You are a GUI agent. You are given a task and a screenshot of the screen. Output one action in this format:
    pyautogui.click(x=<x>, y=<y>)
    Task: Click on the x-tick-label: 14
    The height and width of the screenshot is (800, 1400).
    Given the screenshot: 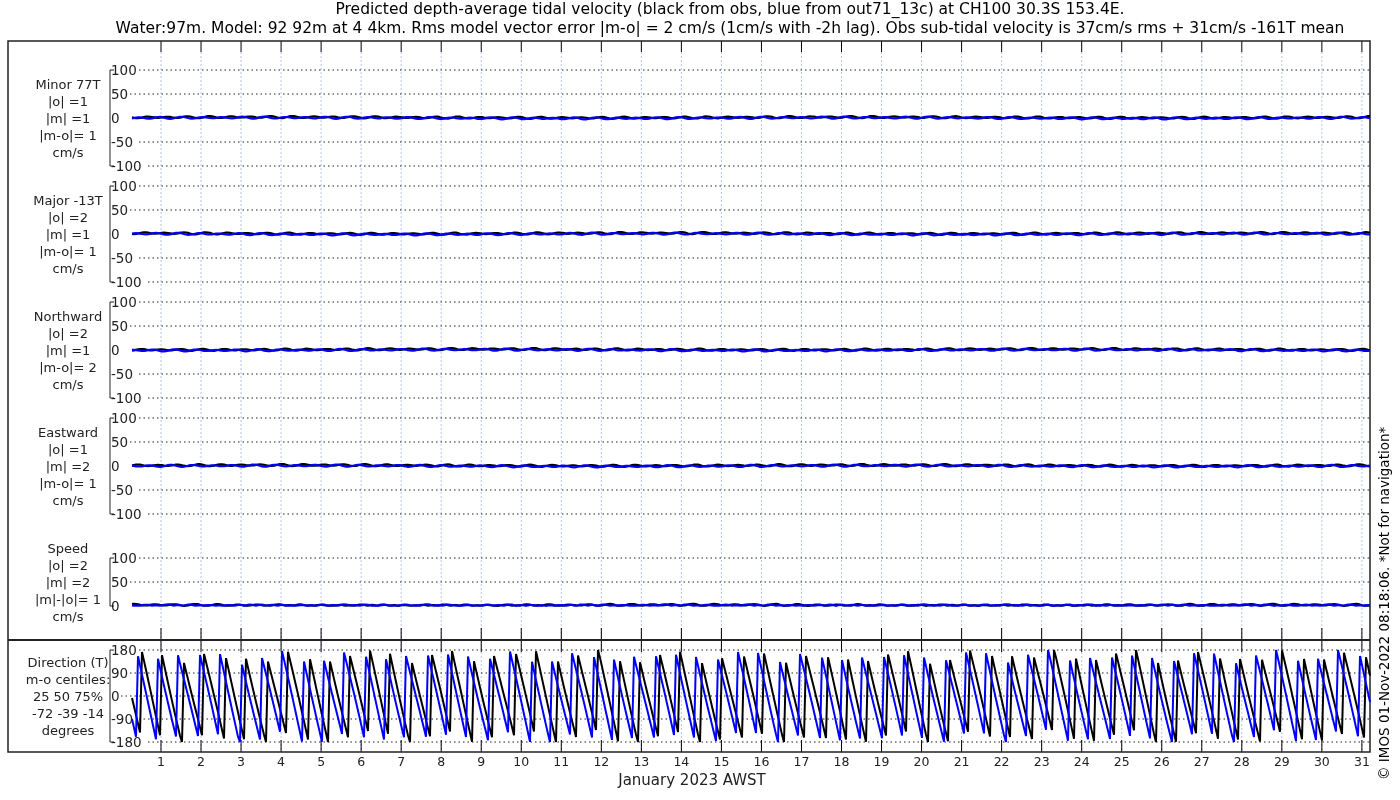 What is the action you would take?
    pyautogui.click(x=681, y=761)
    